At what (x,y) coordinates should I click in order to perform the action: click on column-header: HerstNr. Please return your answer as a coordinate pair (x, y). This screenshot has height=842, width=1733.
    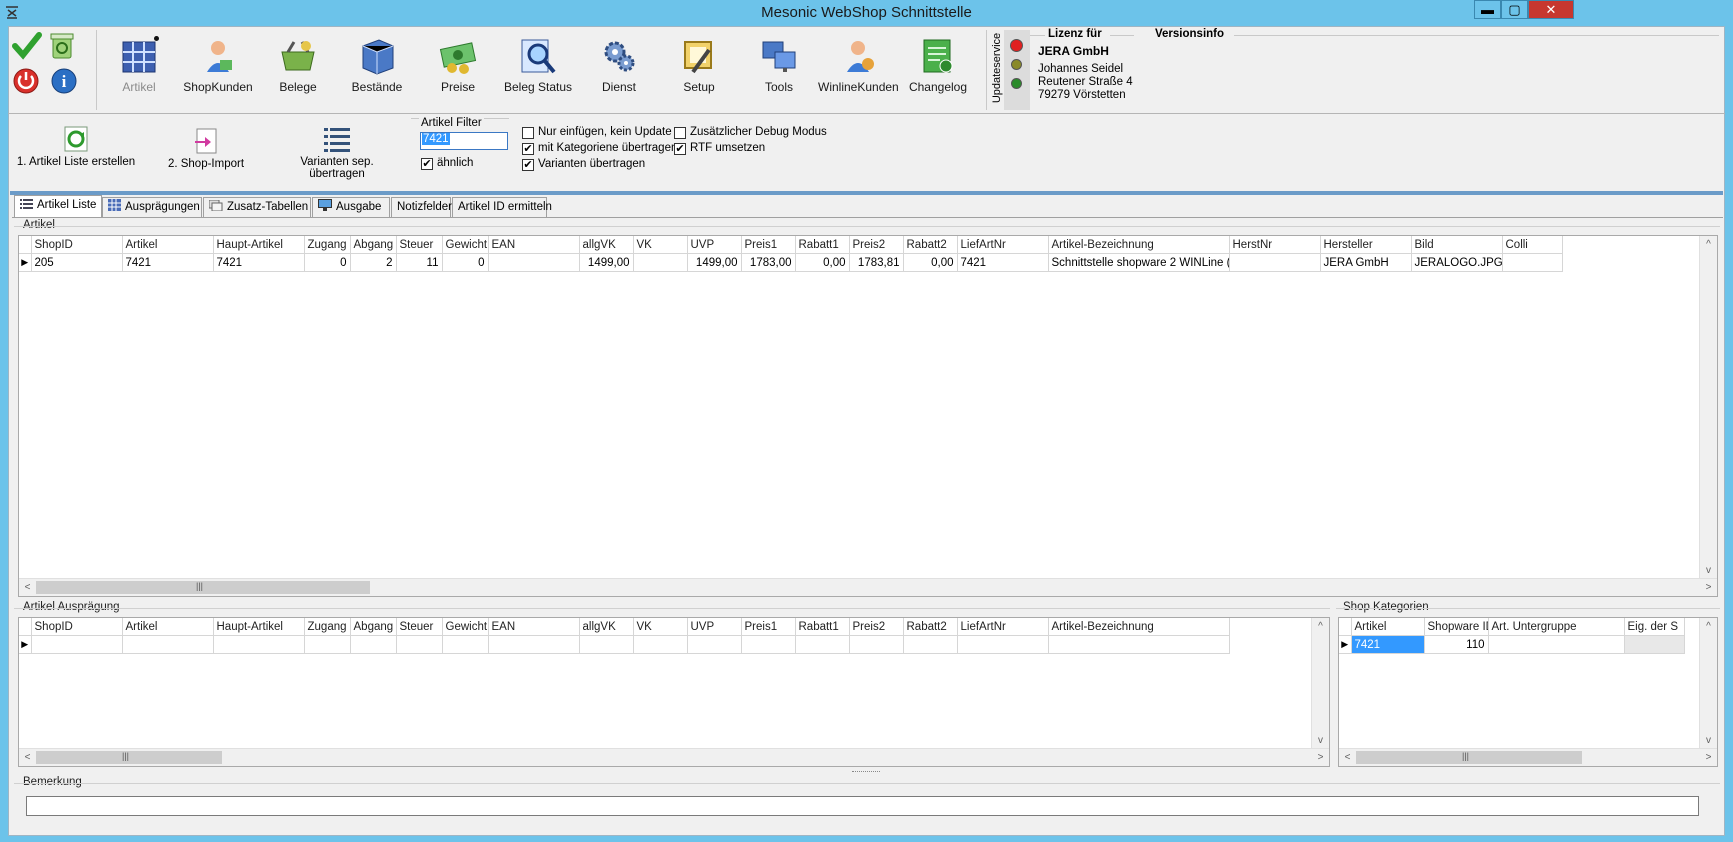
    Looking at the image, I should click on (1275, 245).